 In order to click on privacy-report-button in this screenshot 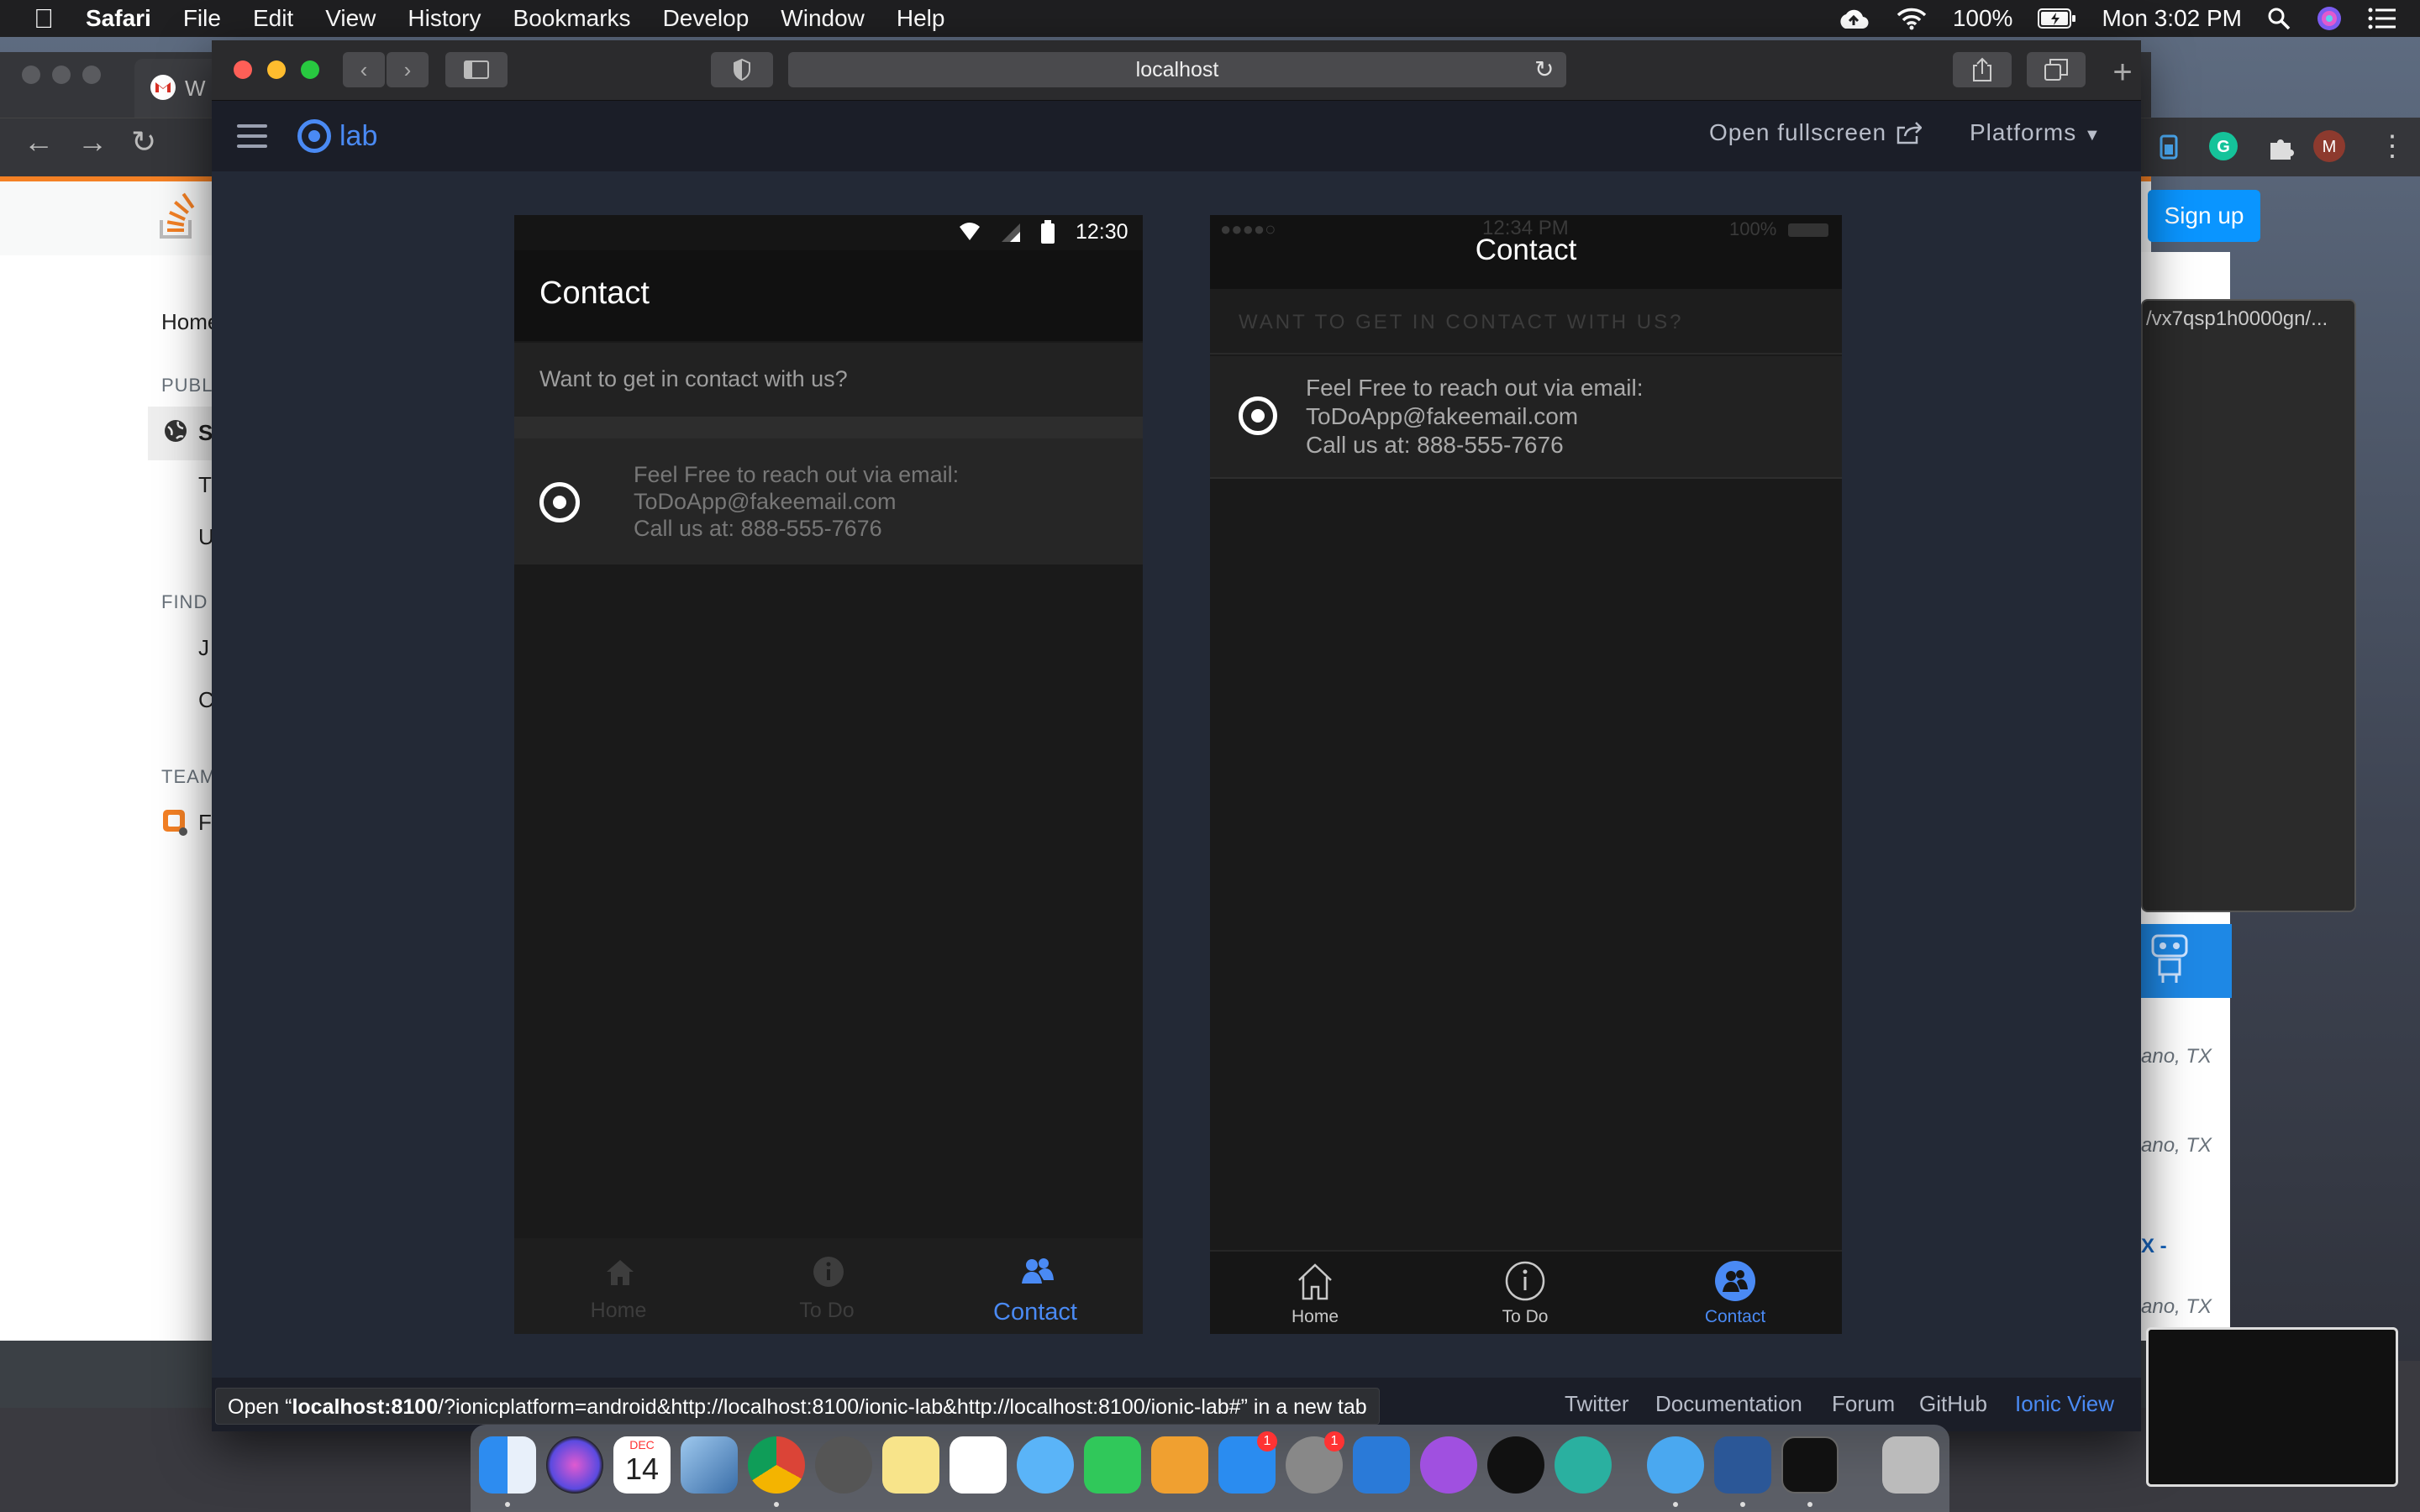, I will do `click(742, 69)`.